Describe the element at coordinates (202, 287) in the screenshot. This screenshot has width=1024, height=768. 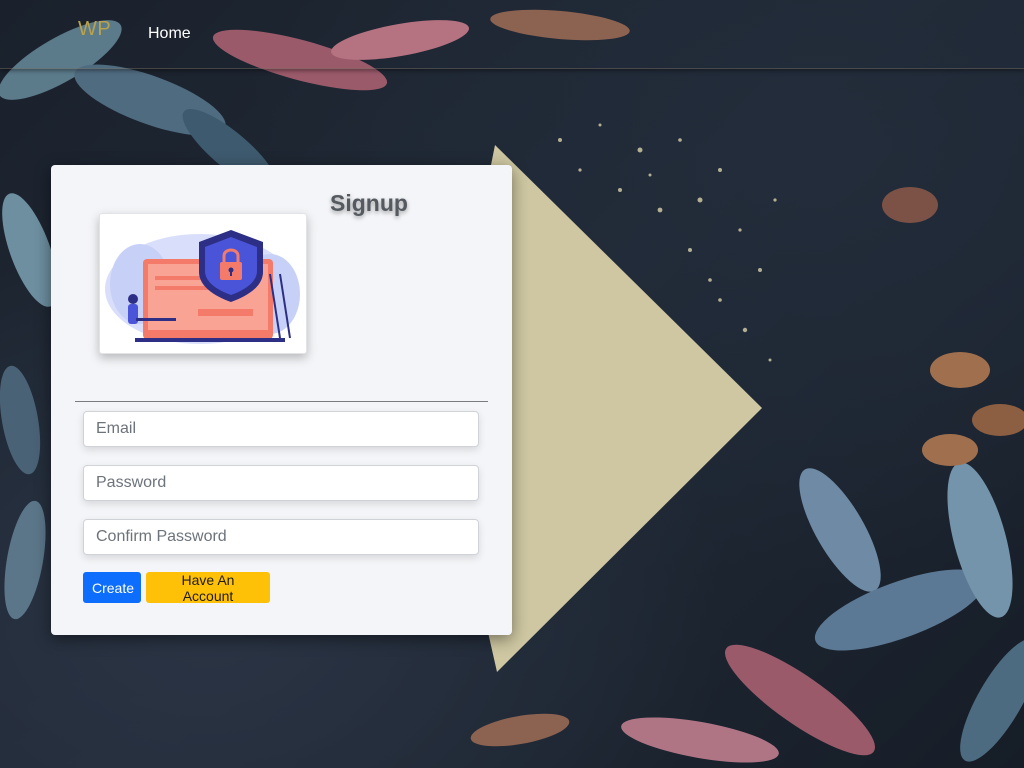
I see `security-lock-icon` at that location.